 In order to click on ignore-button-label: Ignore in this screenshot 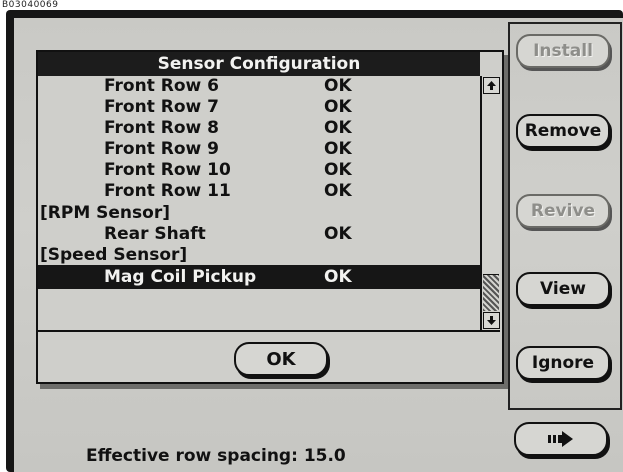, I will do `click(563, 363)`.